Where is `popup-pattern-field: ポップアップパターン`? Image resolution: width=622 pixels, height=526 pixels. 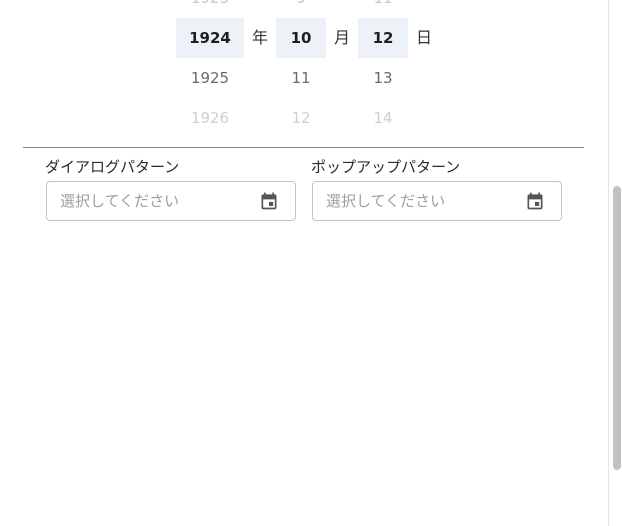
popup-pattern-field: ポップアップパターン is located at coordinates (436, 188).